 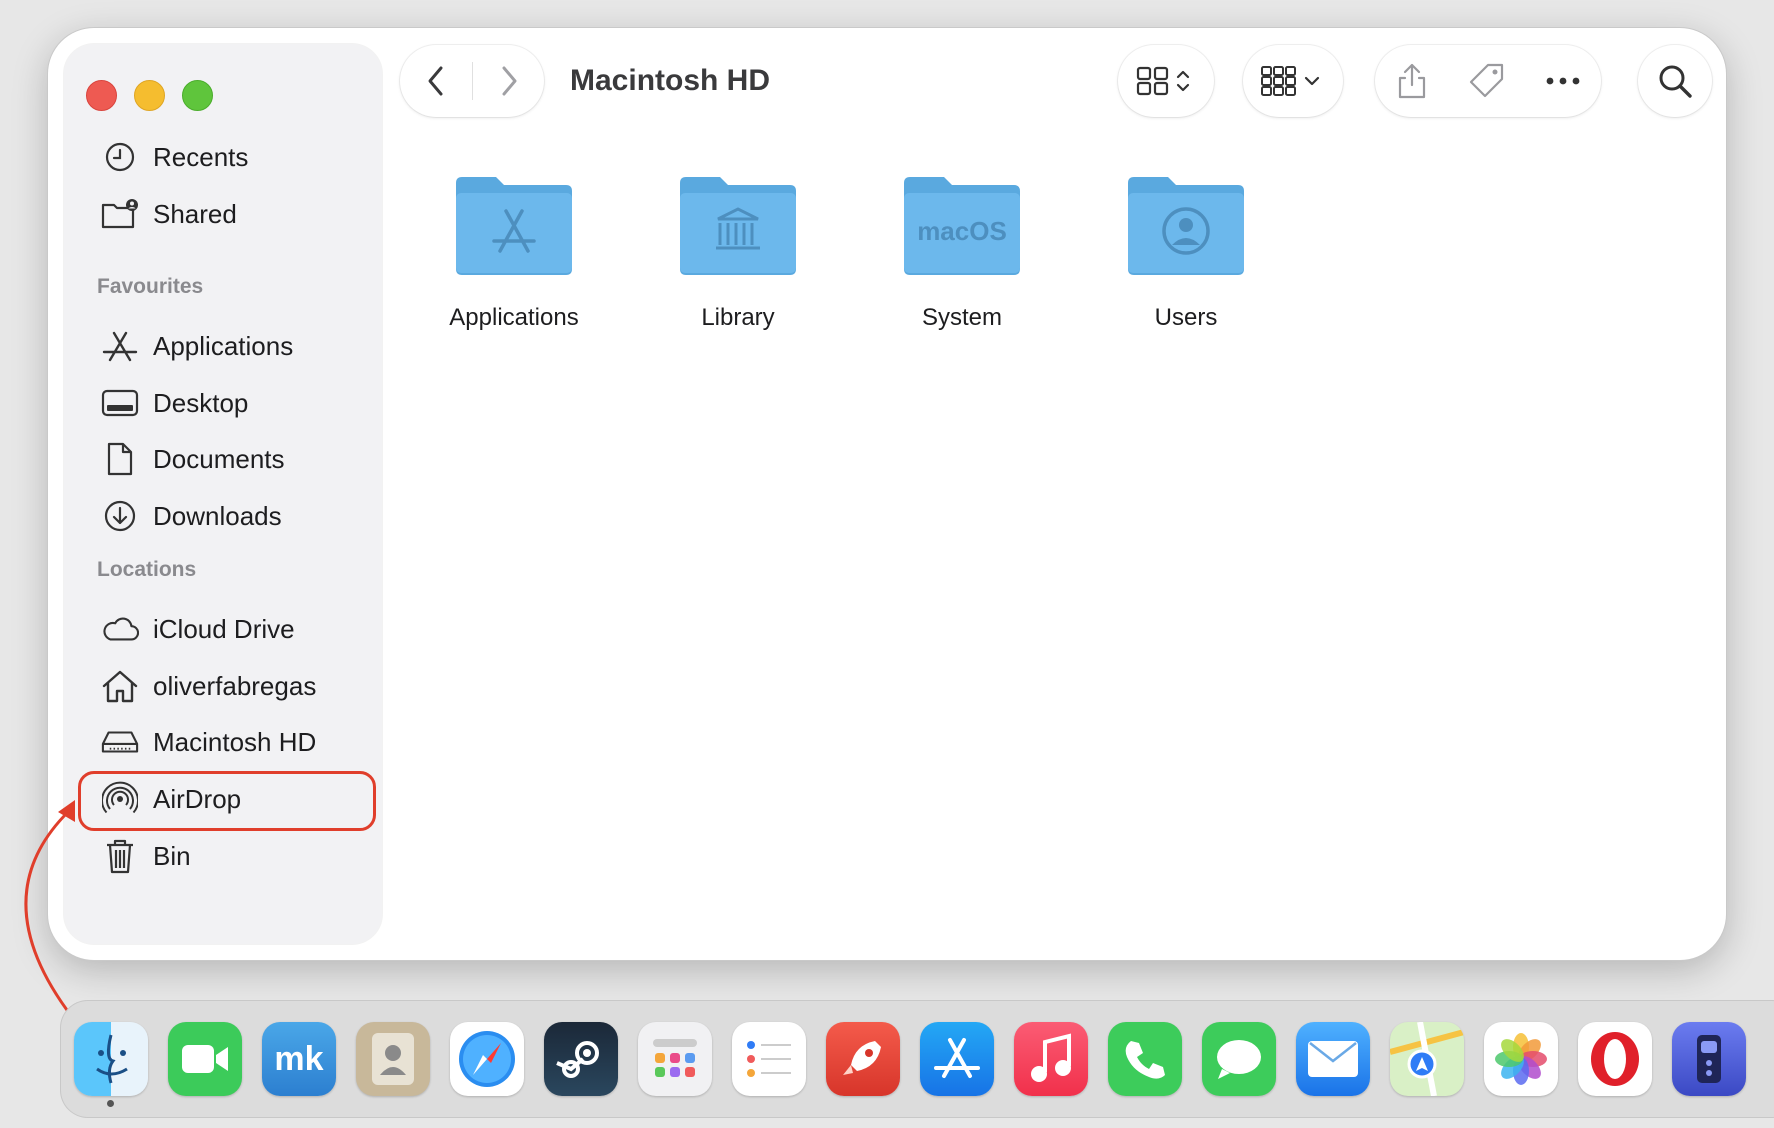 What do you see at coordinates (863, 1059) in the screenshot?
I see `rocket-app-icon` at bounding box center [863, 1059].